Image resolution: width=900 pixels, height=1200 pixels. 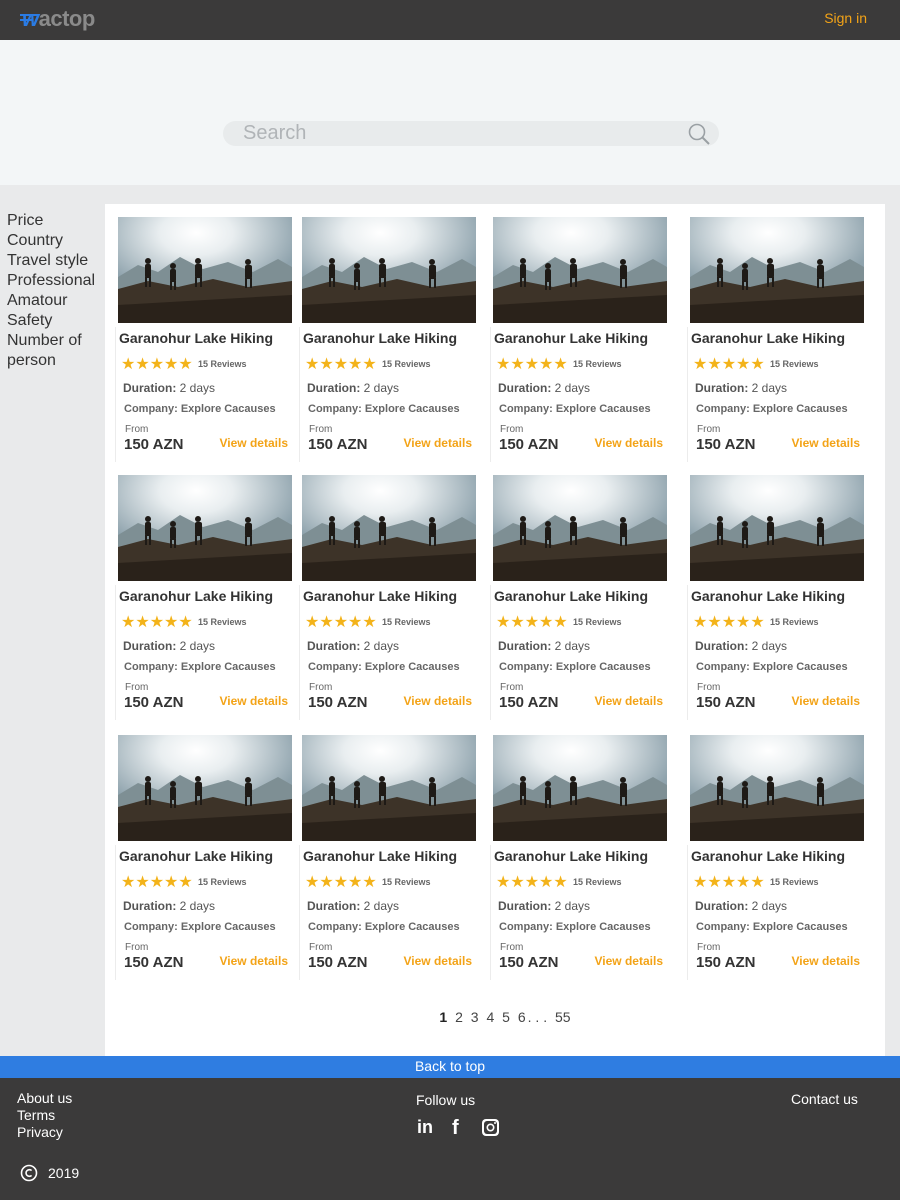 I want to click on search-placeholder: Search, so click(x=275, y=133).